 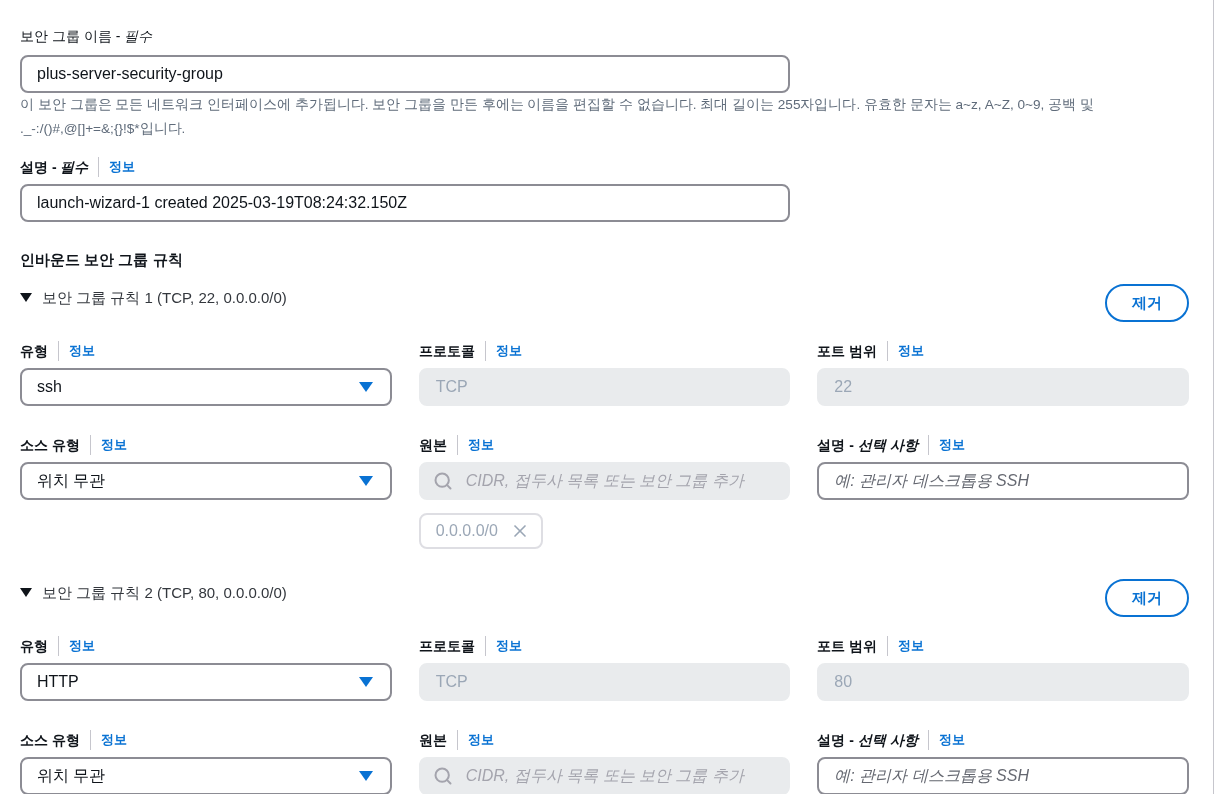 What do you see at coordinates (206, 682) in the screenshot?
I see `select-dropdown: HTTP` at bounding box center [206, 682].